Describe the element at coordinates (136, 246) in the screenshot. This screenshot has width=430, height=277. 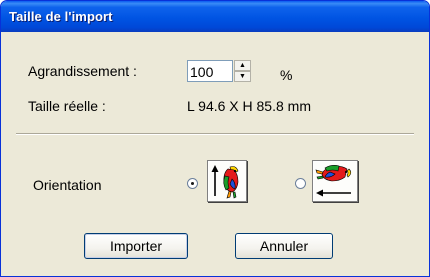
I see `import-button: Importer` at that location.